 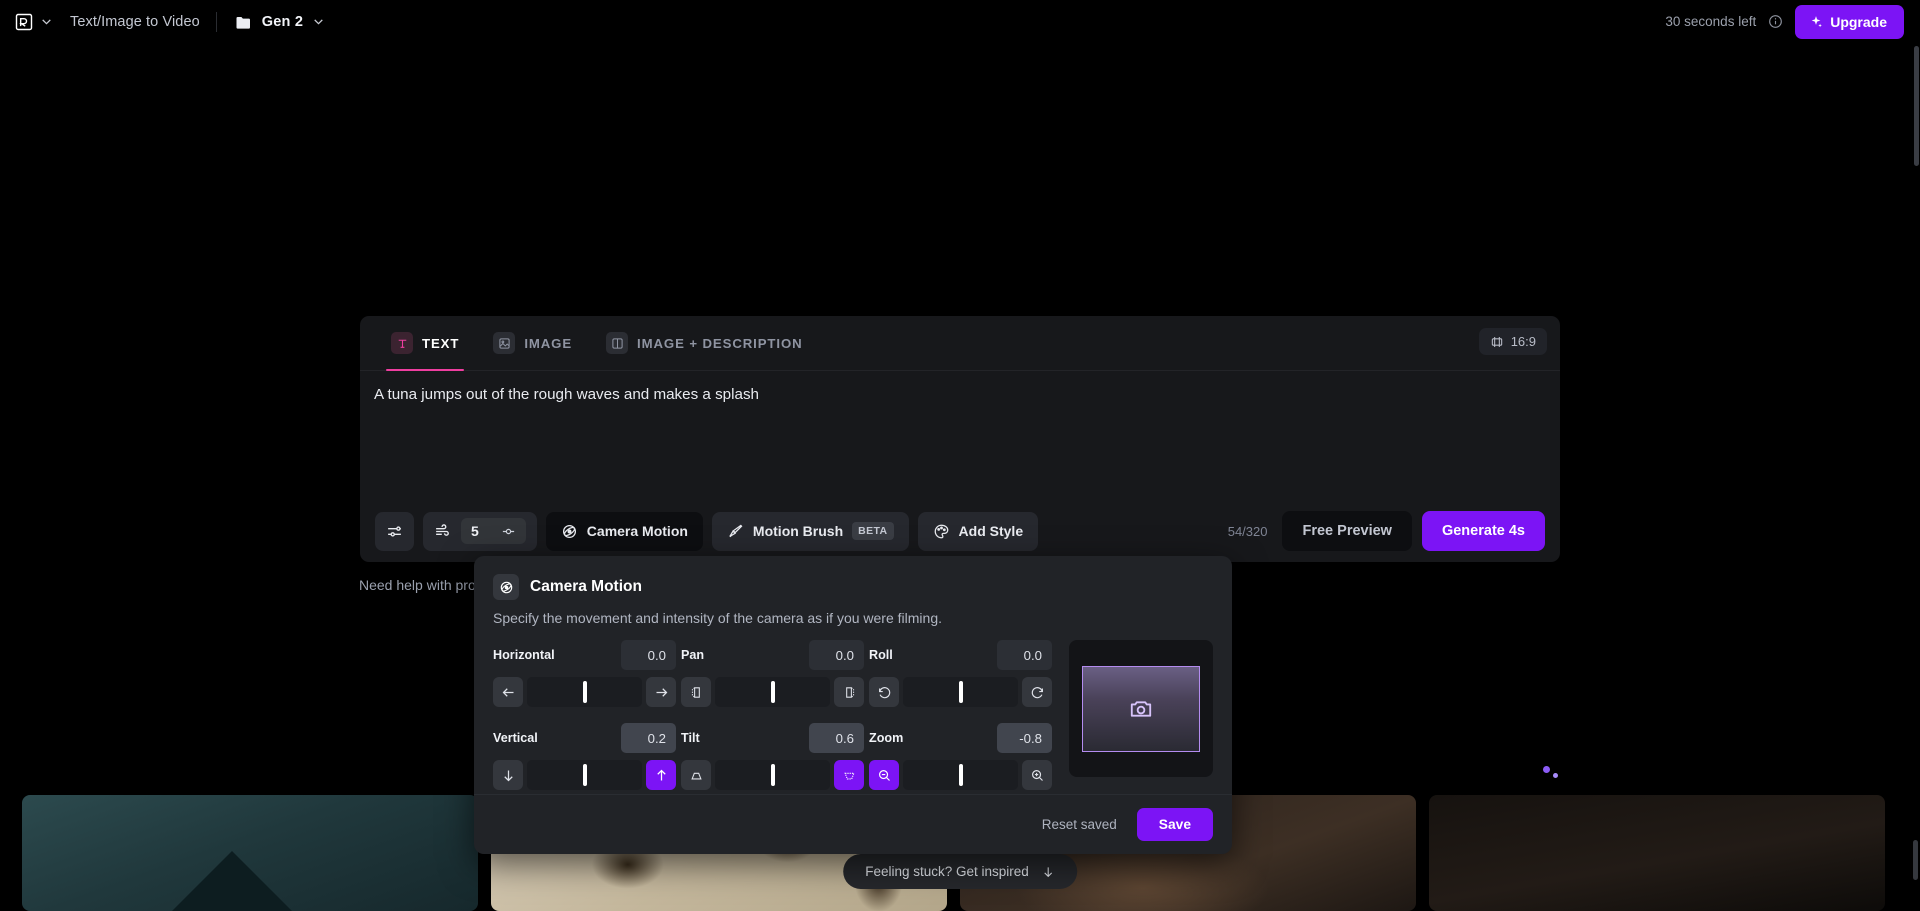 What do you see at coordinates (1037, 775) in the screenshot?
I see `zoom-in-icon` at bounding box center [1037, 775].